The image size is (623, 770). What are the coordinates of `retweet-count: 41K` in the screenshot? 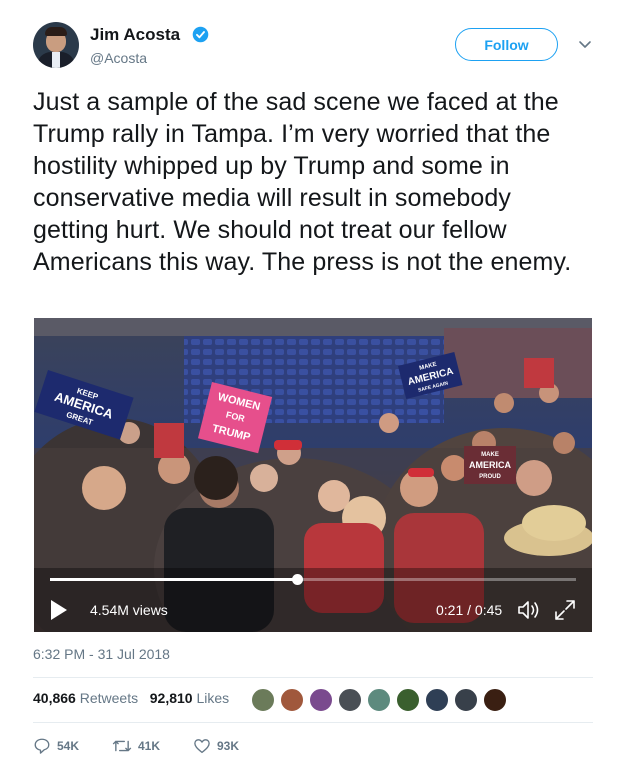 It's located at (149, 746).